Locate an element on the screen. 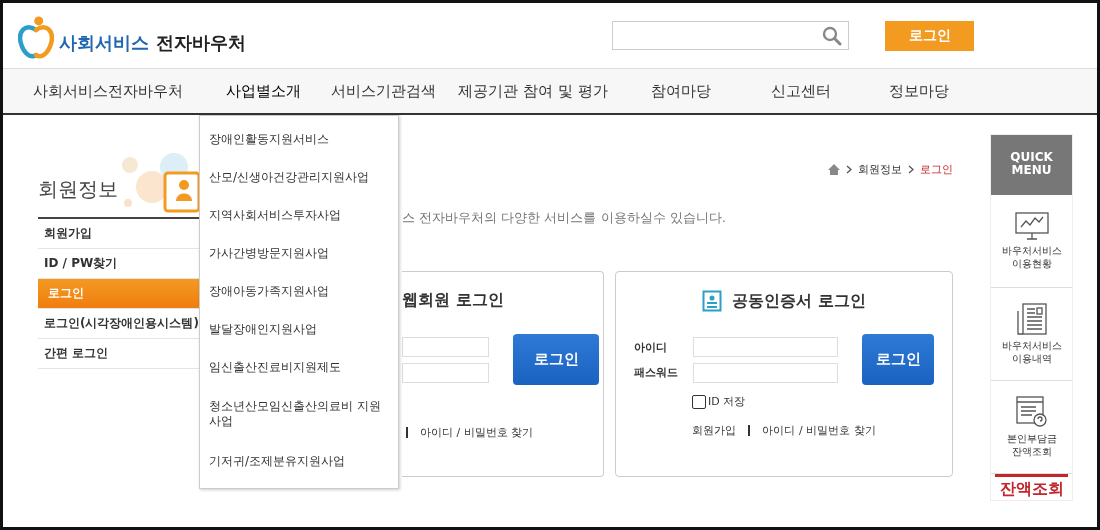 This screenshot has width=1100, height=530. menu-item: 발달장애인지원사업 is located at coordinates (299, 329).